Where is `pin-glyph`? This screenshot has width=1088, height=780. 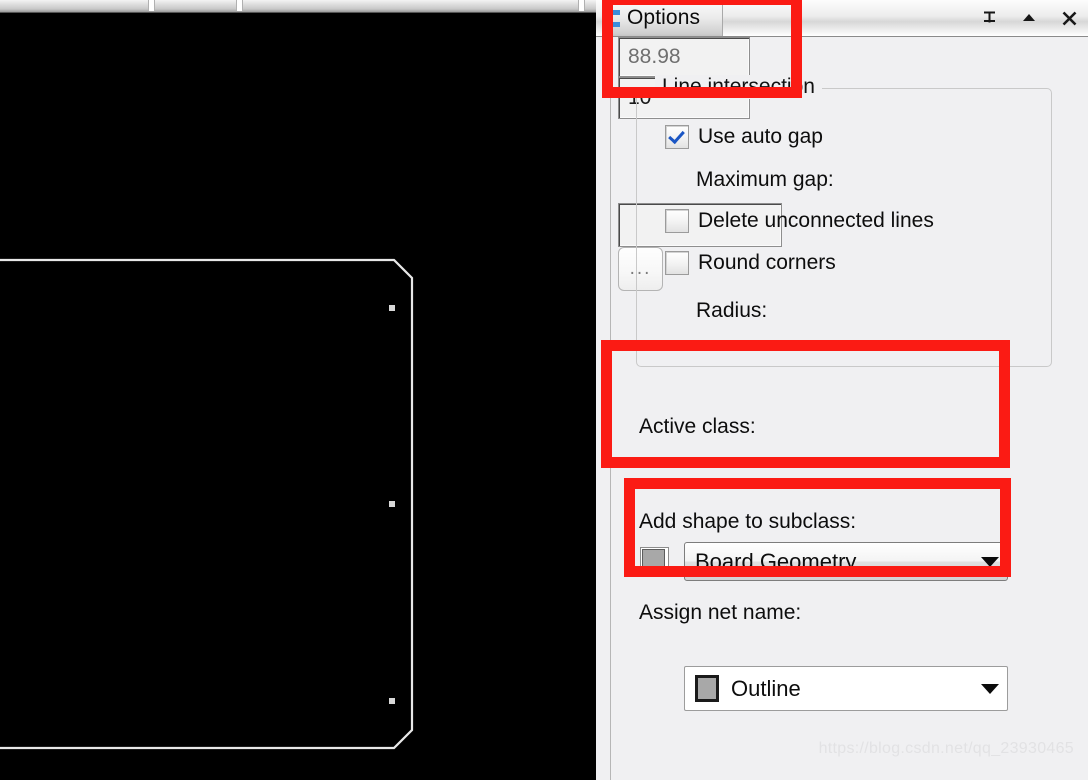 pin-glyph is located at coordinates (989, 16).